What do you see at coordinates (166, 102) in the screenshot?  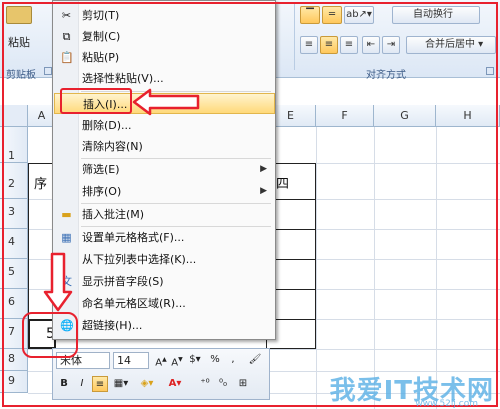 I see `left-arrow-icon` at bounding box center [166, 102].